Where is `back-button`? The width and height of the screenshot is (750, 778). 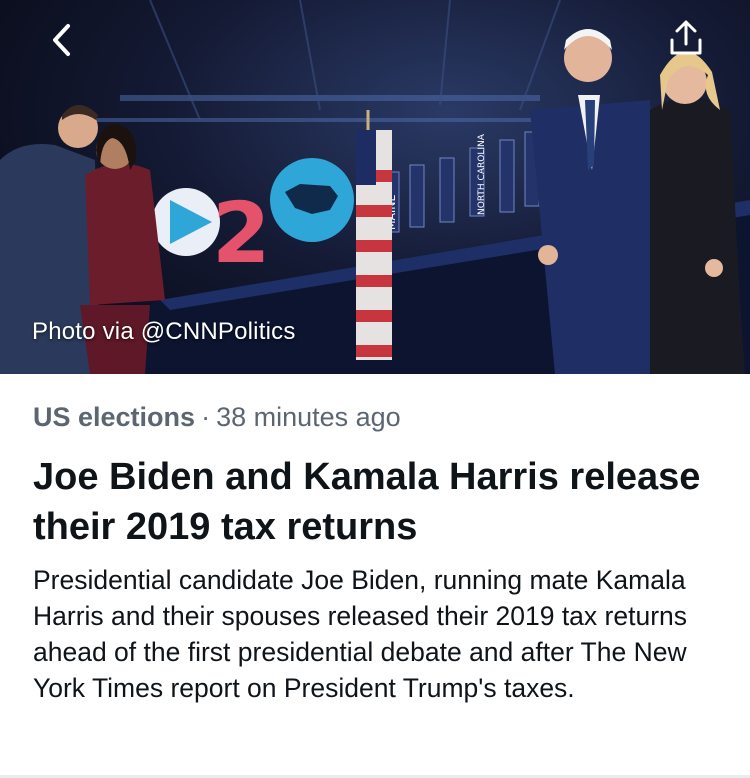
back-button is located at coordinates (62, 40).